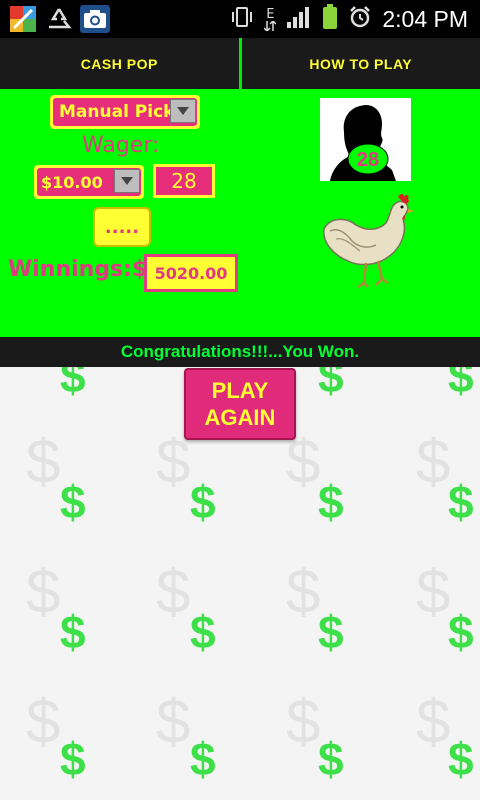 The image size is (480, 800). I want to click on winnings-field: 5020.00, so click(191, 273).